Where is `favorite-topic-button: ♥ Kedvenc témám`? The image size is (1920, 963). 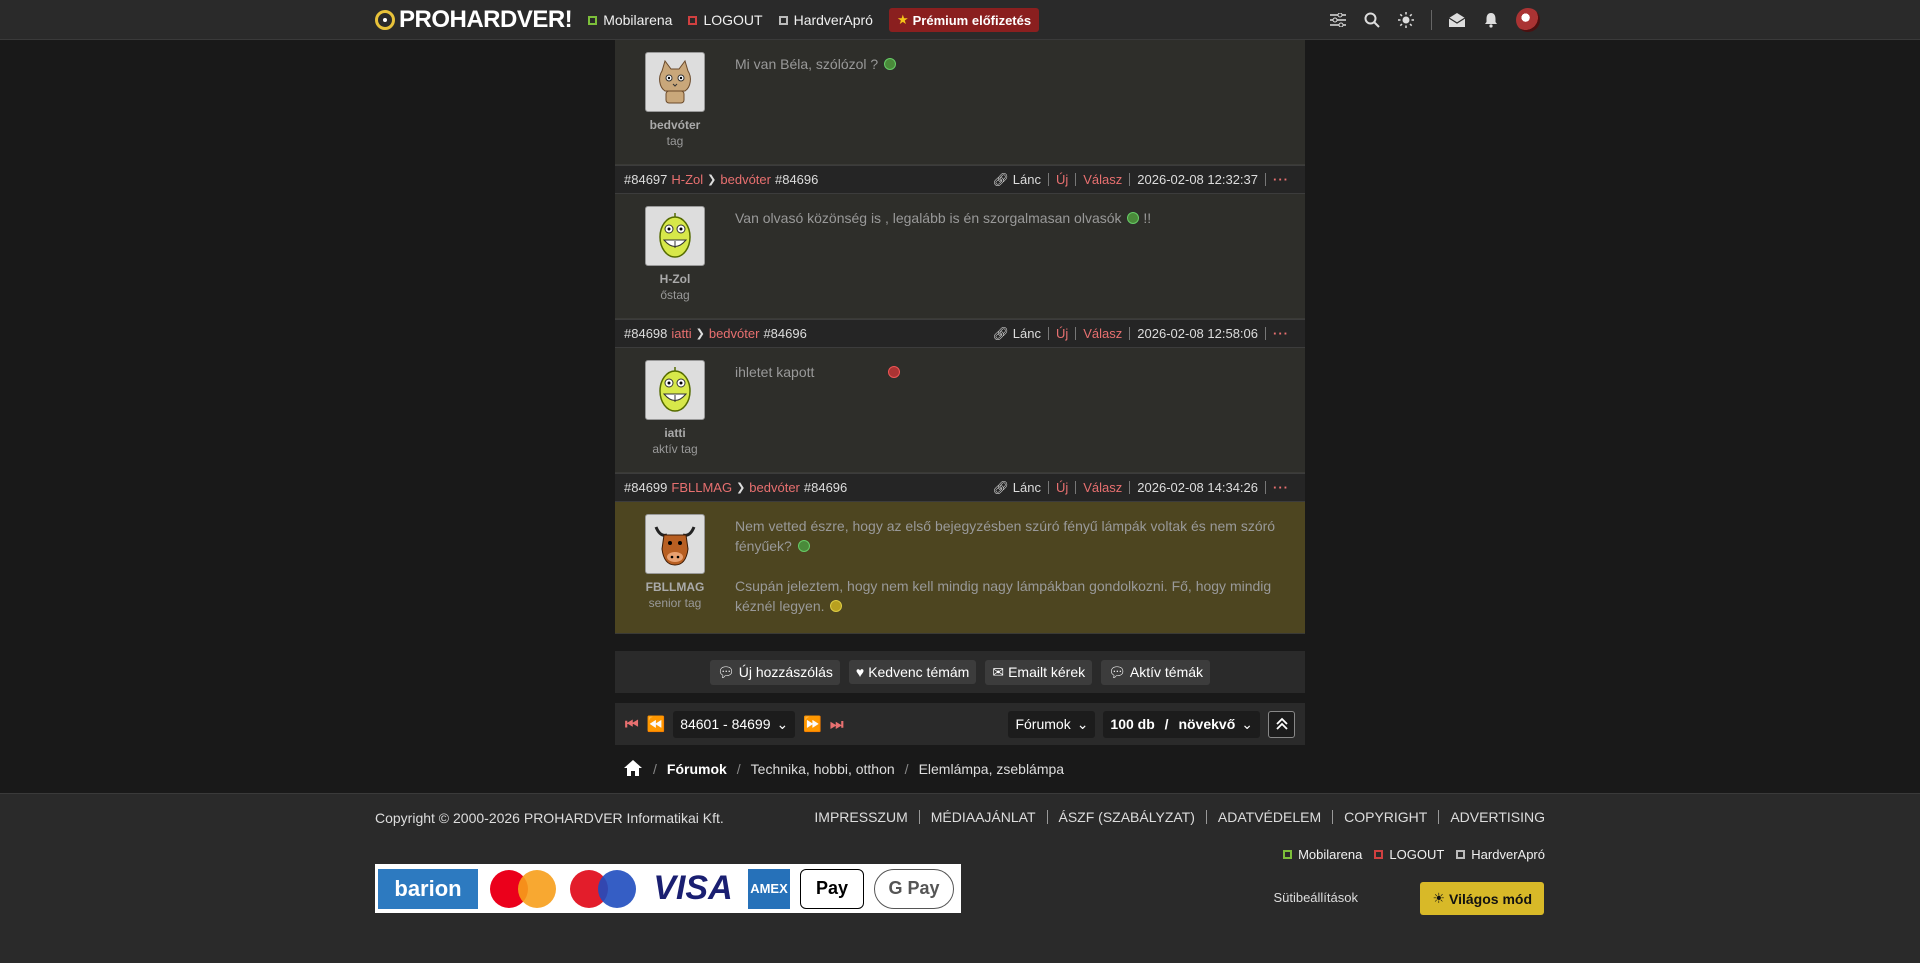 favorite-topic-button: ♥ Kedvenc témám is located at coordinates (912, 672).